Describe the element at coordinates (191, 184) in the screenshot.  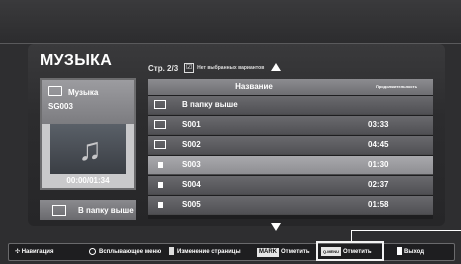
I see `item-name: S004` at that location.